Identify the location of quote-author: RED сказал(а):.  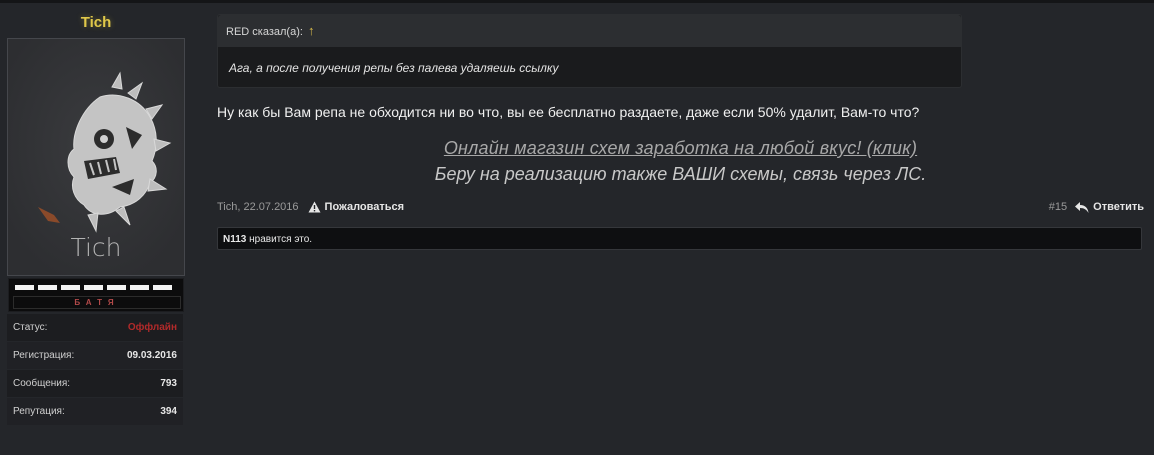
(264, 32).